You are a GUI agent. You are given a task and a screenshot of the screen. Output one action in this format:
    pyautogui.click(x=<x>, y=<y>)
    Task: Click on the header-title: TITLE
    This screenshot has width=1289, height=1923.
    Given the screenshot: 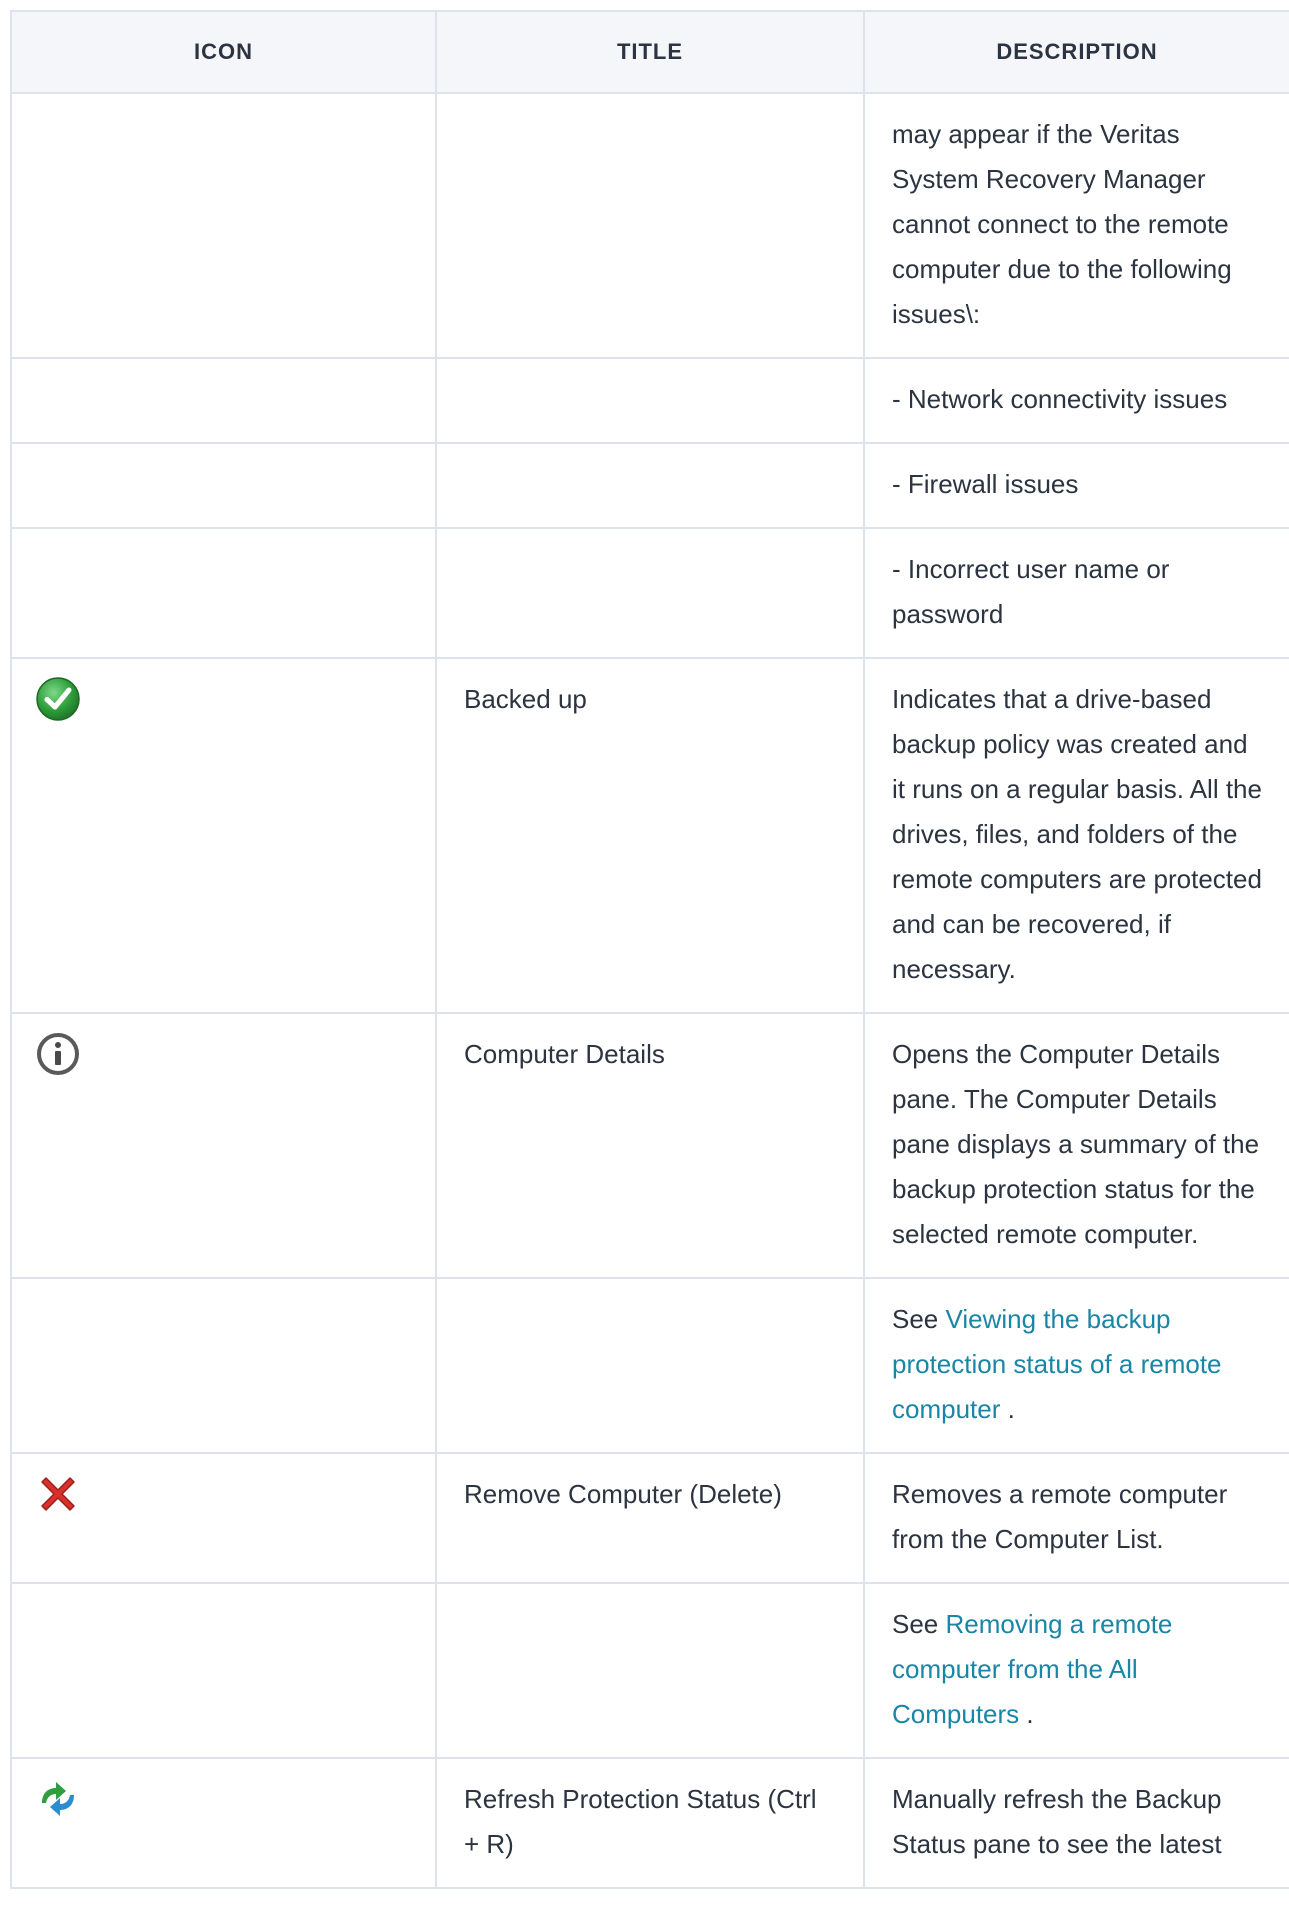 What is the action you would take?
    pyautogui.click(x=650, y=52)
    